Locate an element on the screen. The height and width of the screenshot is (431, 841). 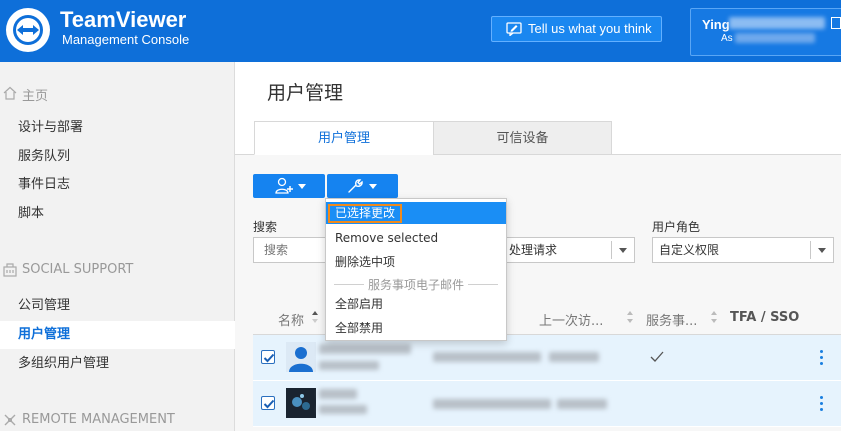
teamviewer-logo-icon is located at coordinates (28, 30).